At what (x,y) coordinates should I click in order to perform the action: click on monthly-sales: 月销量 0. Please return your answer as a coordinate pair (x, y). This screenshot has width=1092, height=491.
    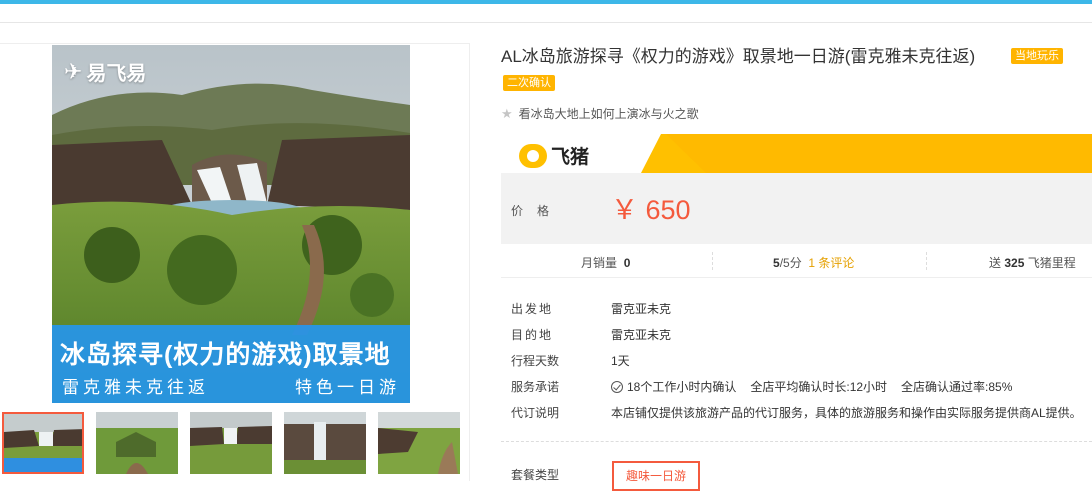
    Looking at the image, I should click on (605, 262).